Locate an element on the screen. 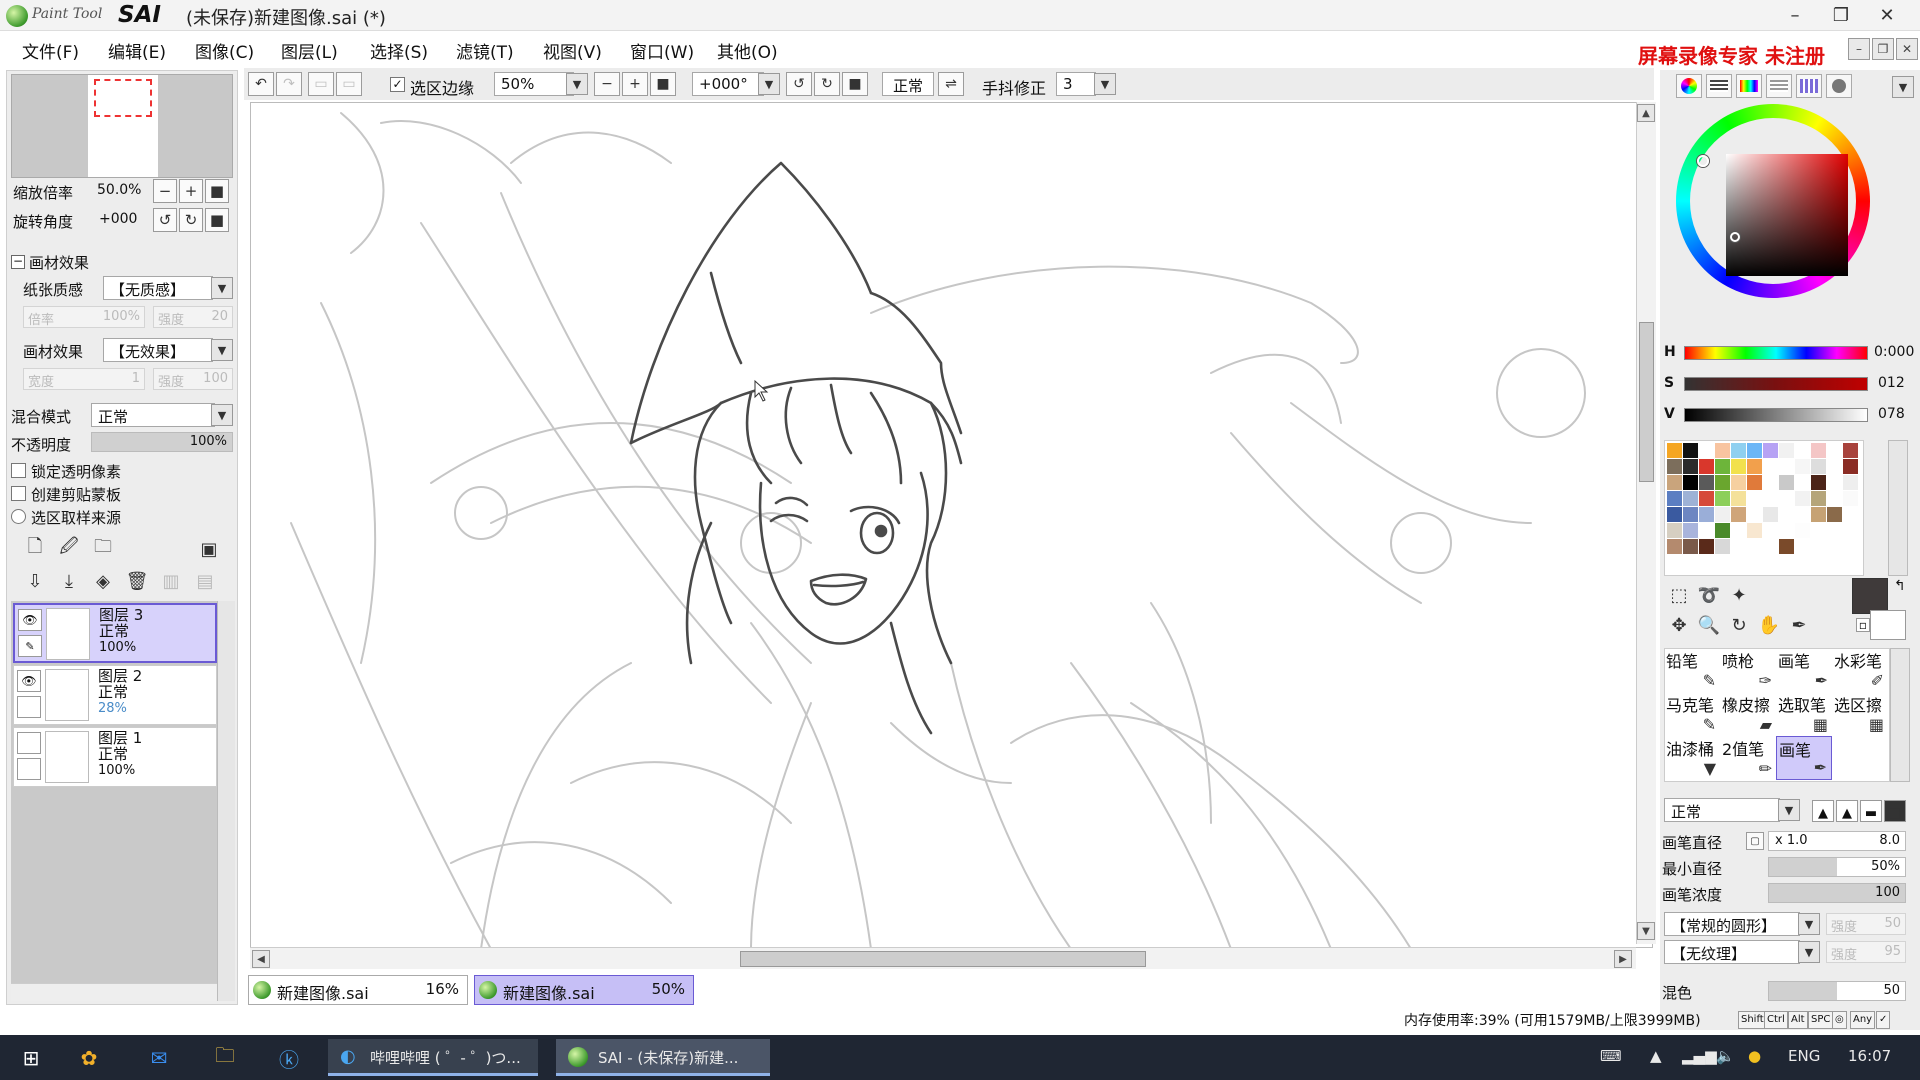 The height and width of the screenshot is (1080, 1920). brush-effect-select: 【无效果】 is located at coordinates (158, 350).